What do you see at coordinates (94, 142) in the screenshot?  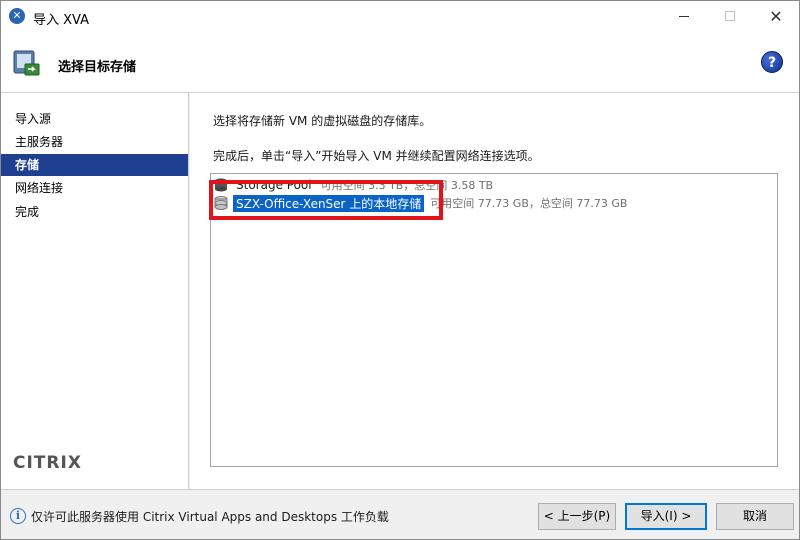 I see `sidebar-item-home-server: 主服务器` at bounding box center [94, 142].